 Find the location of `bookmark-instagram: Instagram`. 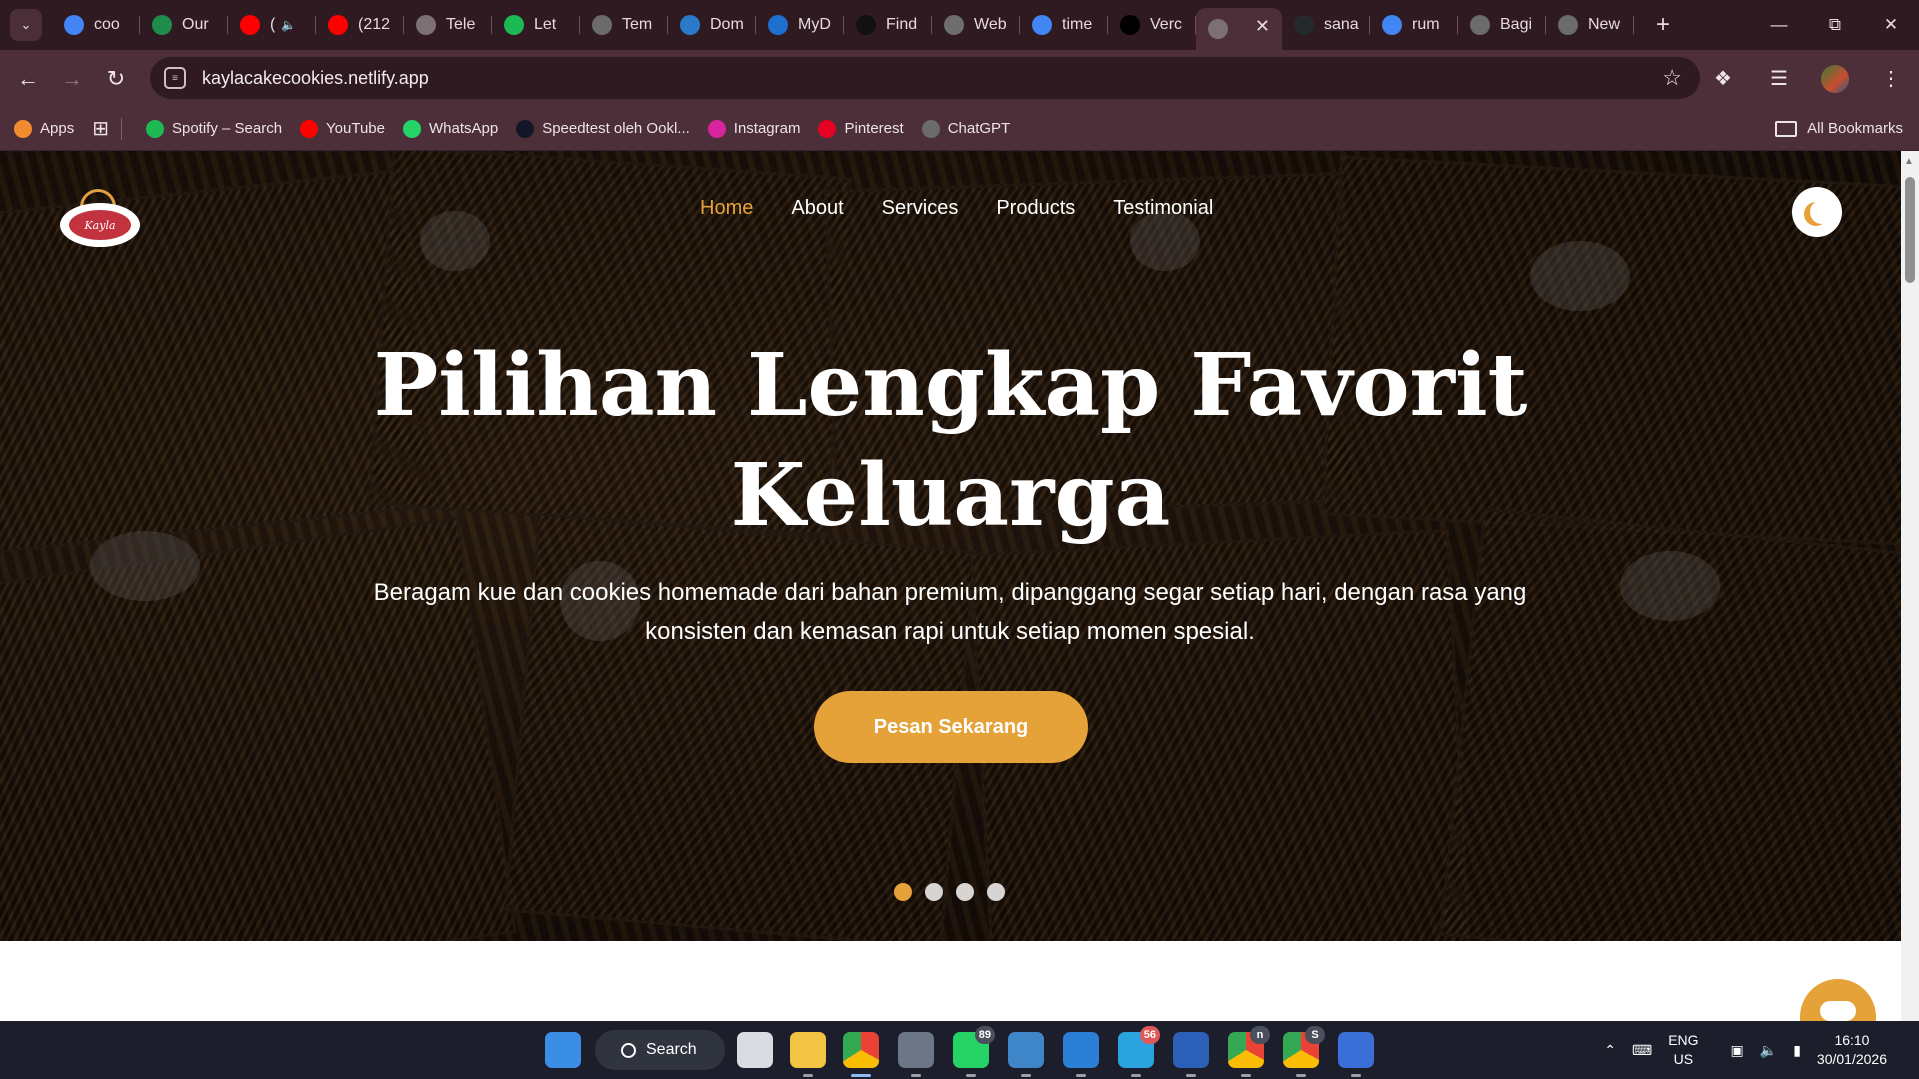

bookmark-instagram: Instagram is located at coordinates (753, 128).